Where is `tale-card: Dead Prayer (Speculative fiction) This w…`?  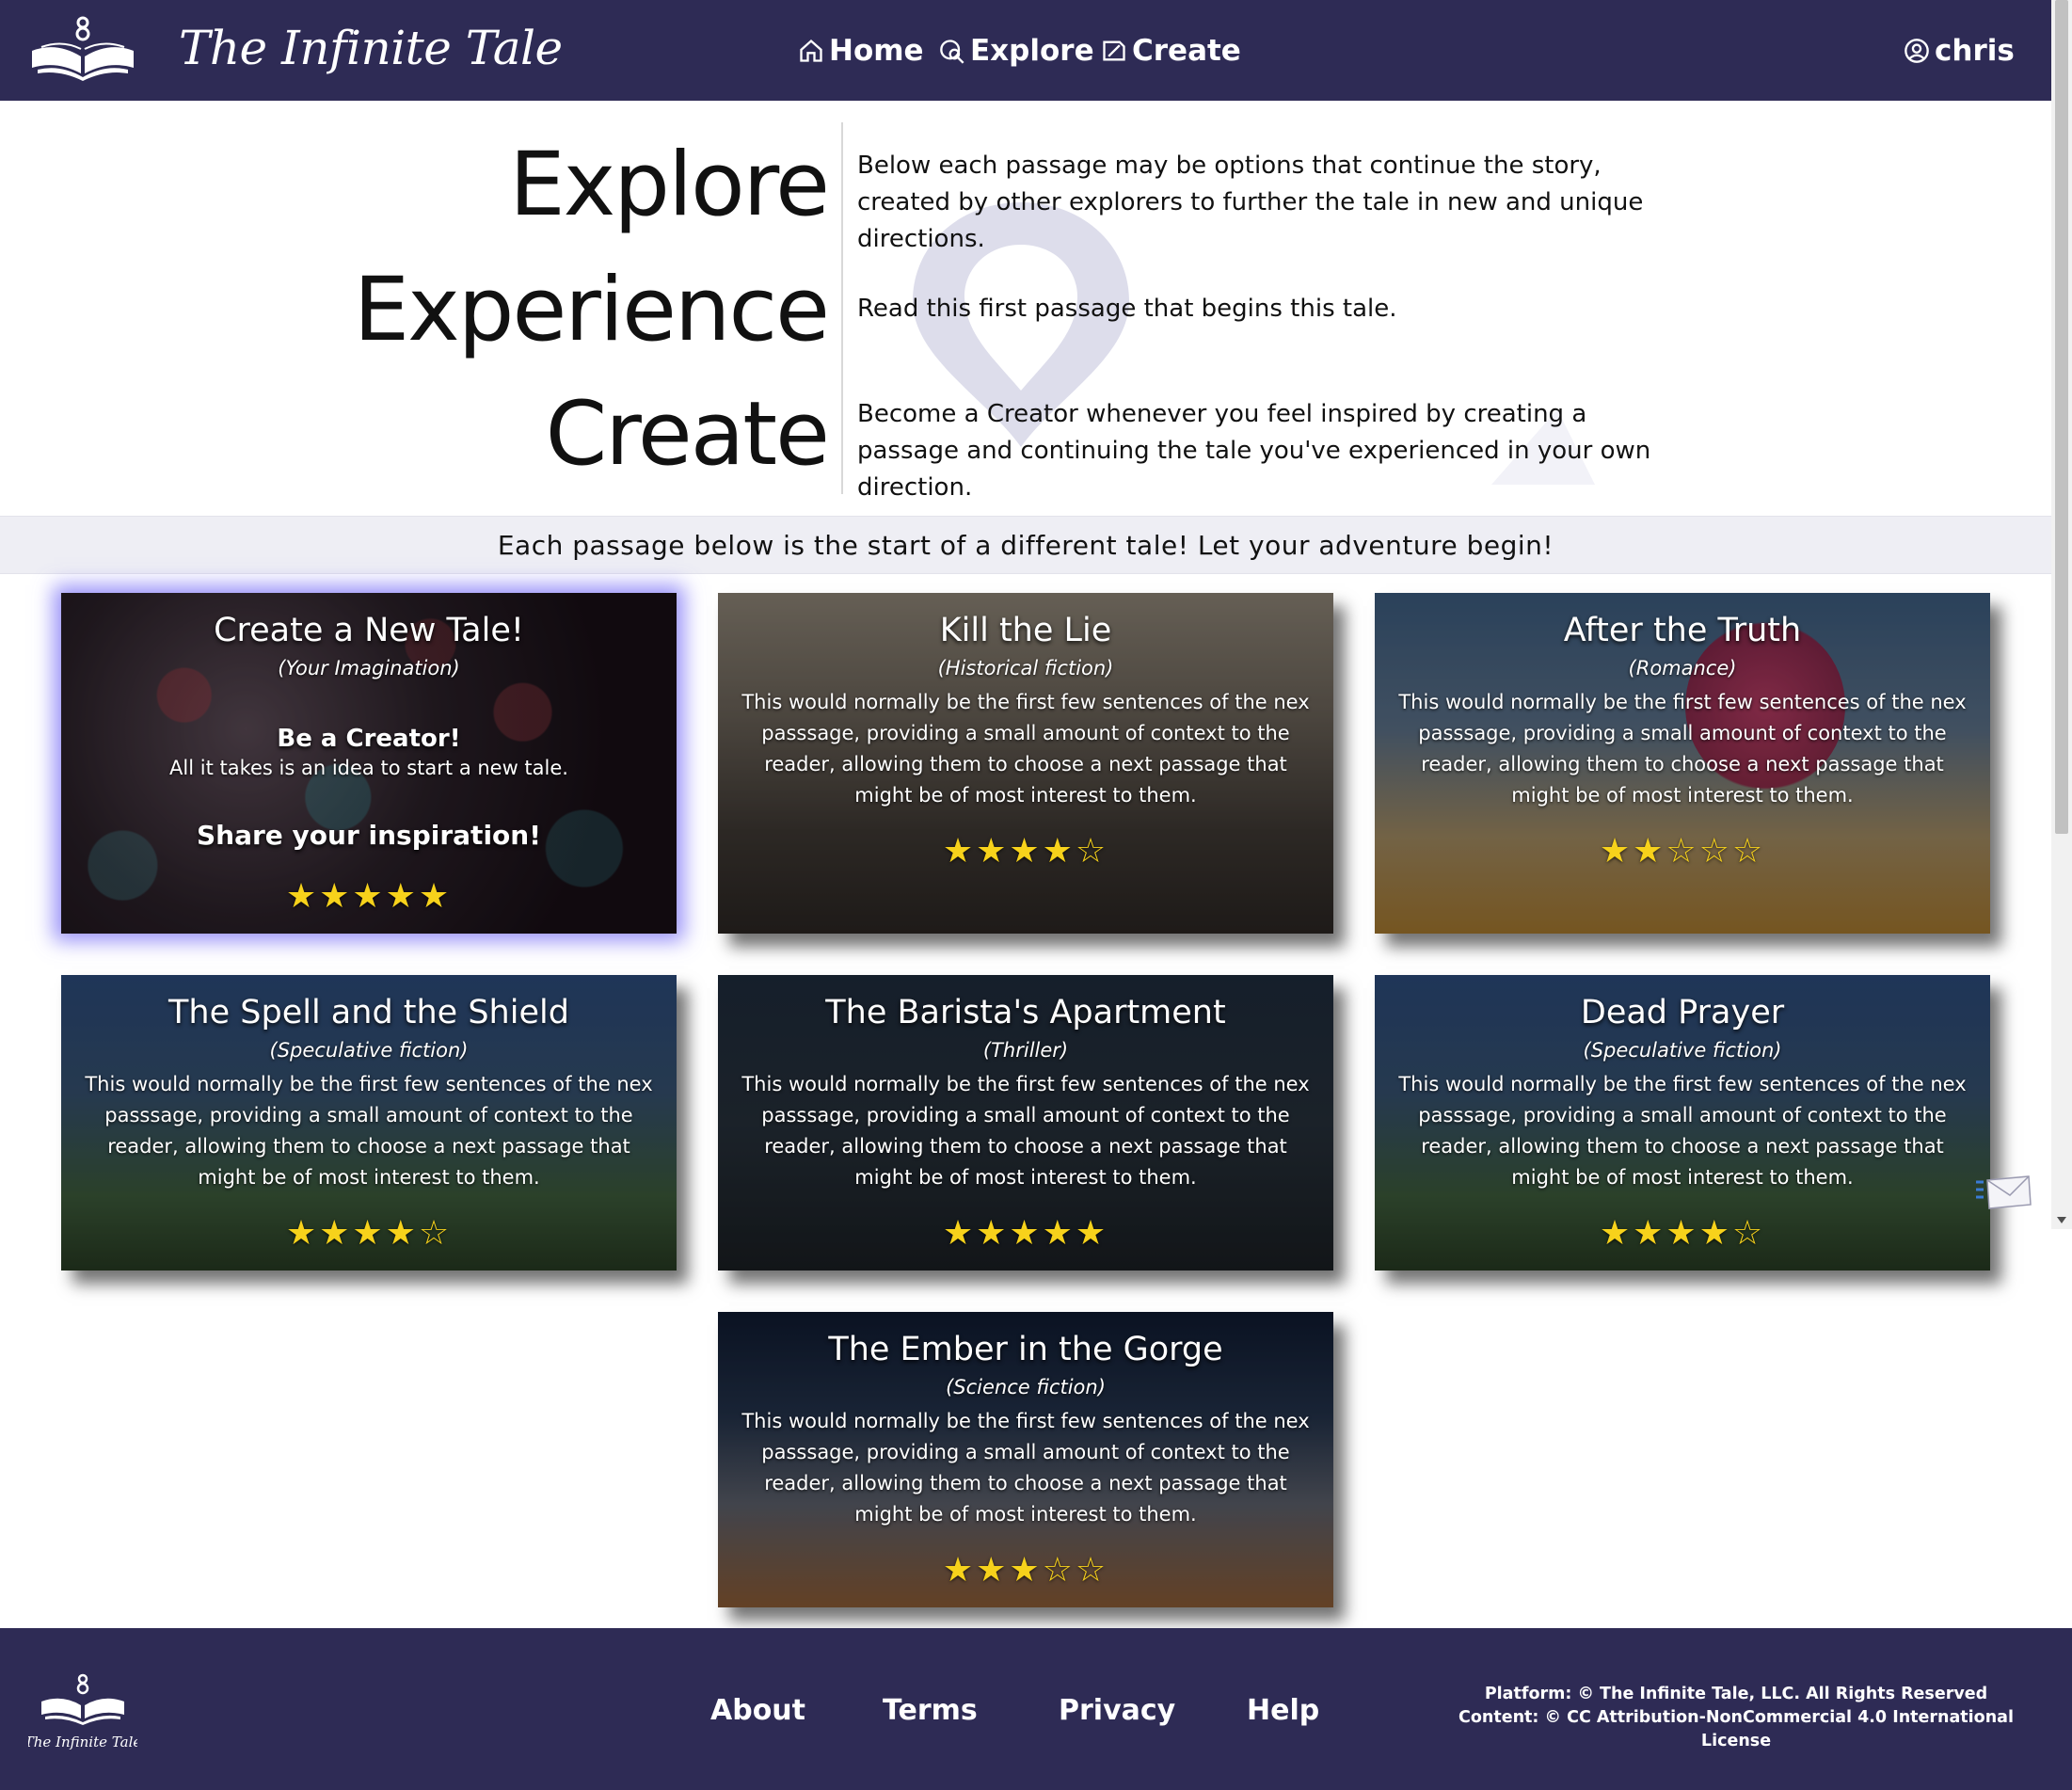 tale-card: Dead Prayer (Speculative fiction) This w… is located at coordinates (1682, 1123).